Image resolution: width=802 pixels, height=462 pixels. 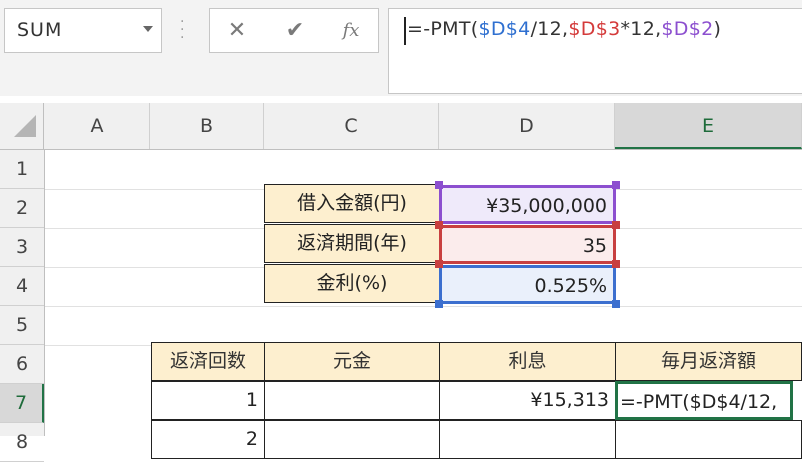 I want to click on text-cursor, so click(x=405, y=31).